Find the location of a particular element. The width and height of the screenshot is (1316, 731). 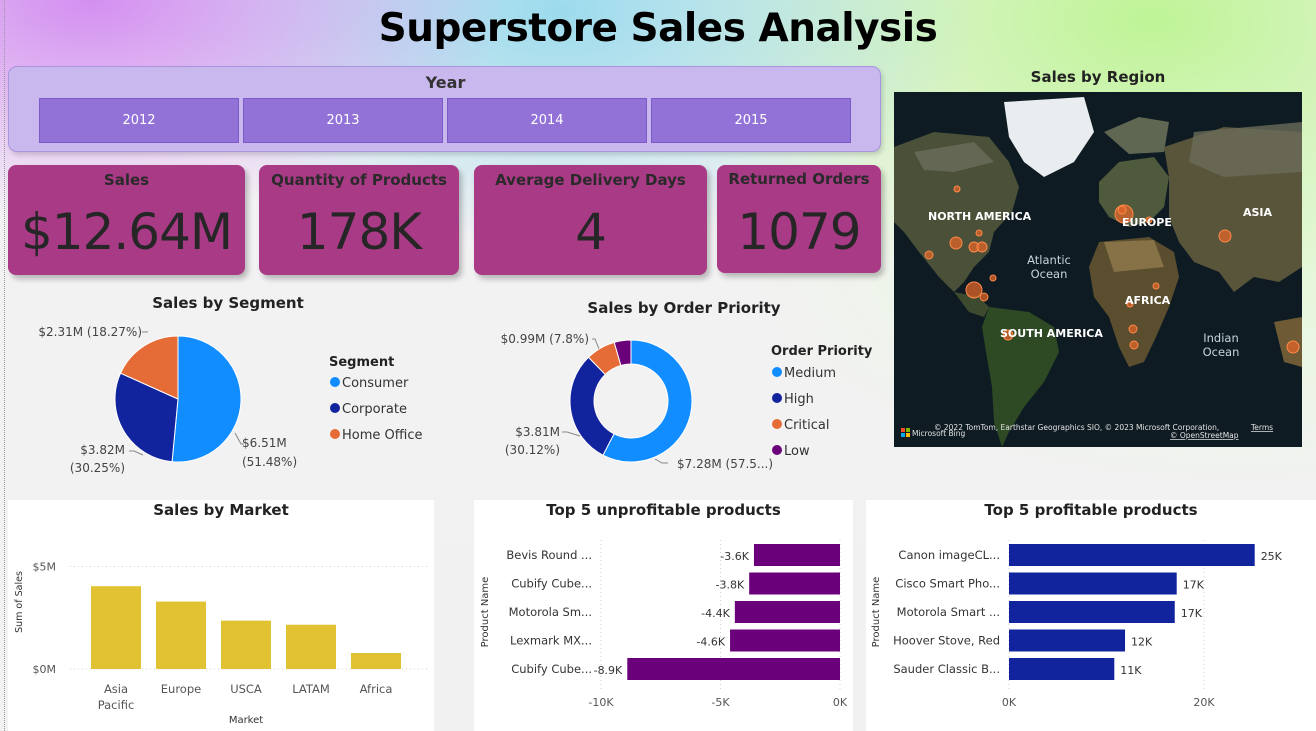

segment-leader-home is located at coordinates (145, 332).